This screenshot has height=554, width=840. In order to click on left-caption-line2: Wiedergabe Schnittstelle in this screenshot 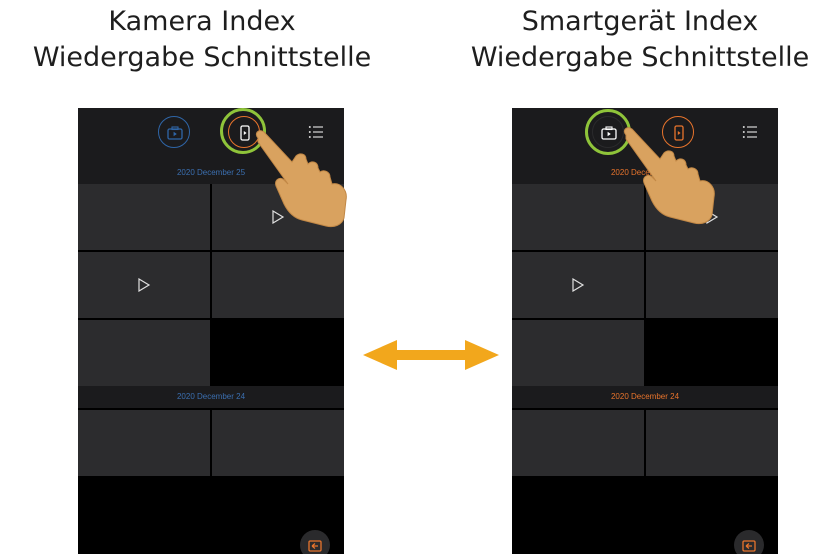, I will do `click(202, 57)`.